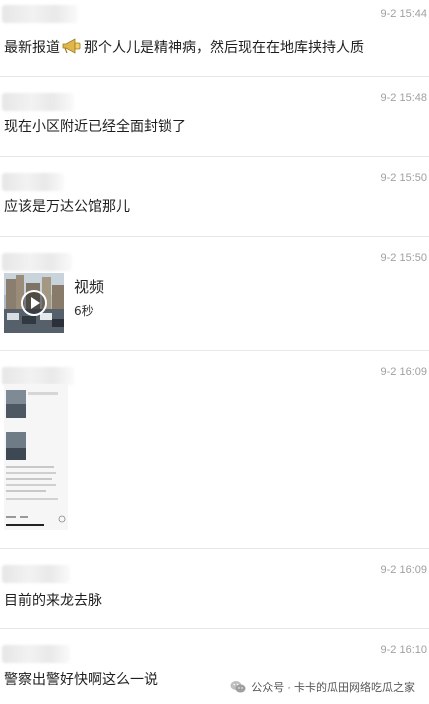 Image resolution: width=429 pixels, height=704 pixels. Describe the element at coordinates (403, 98) in the screenshot. I see `message-time: 9-2 15:48` at that location.